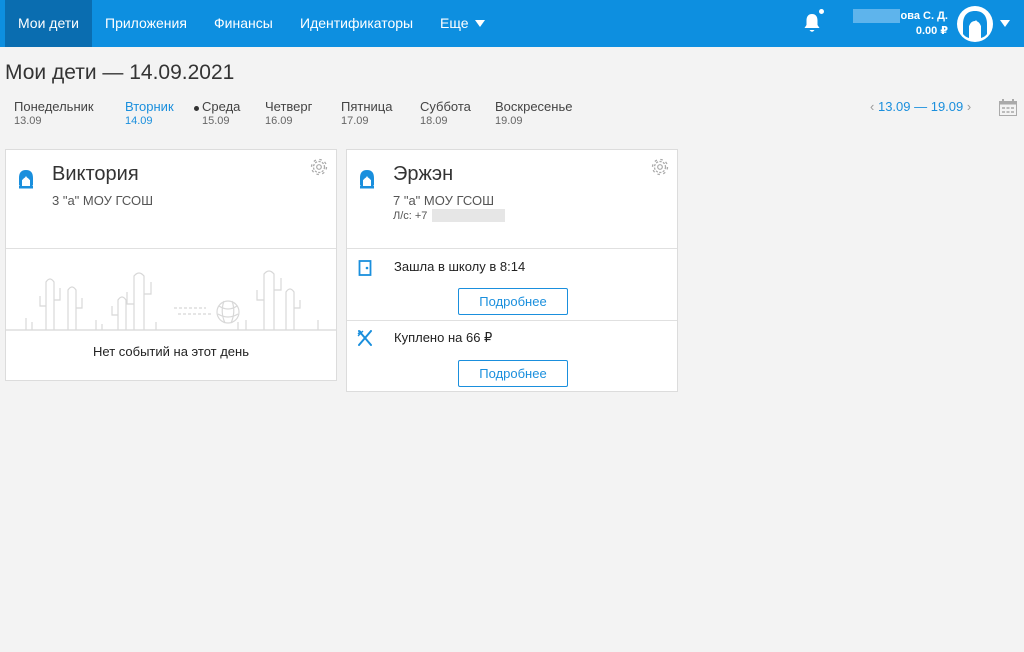 The height and width of the screenshot is (652, 1024). I want to click on user-name: ова С. Д., so click(924, 16).